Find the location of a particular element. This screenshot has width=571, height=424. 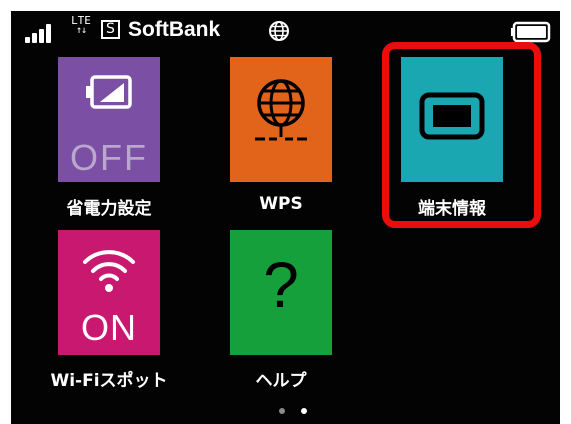

tile-power-saving: OFF is located at coordinates (109, 119).